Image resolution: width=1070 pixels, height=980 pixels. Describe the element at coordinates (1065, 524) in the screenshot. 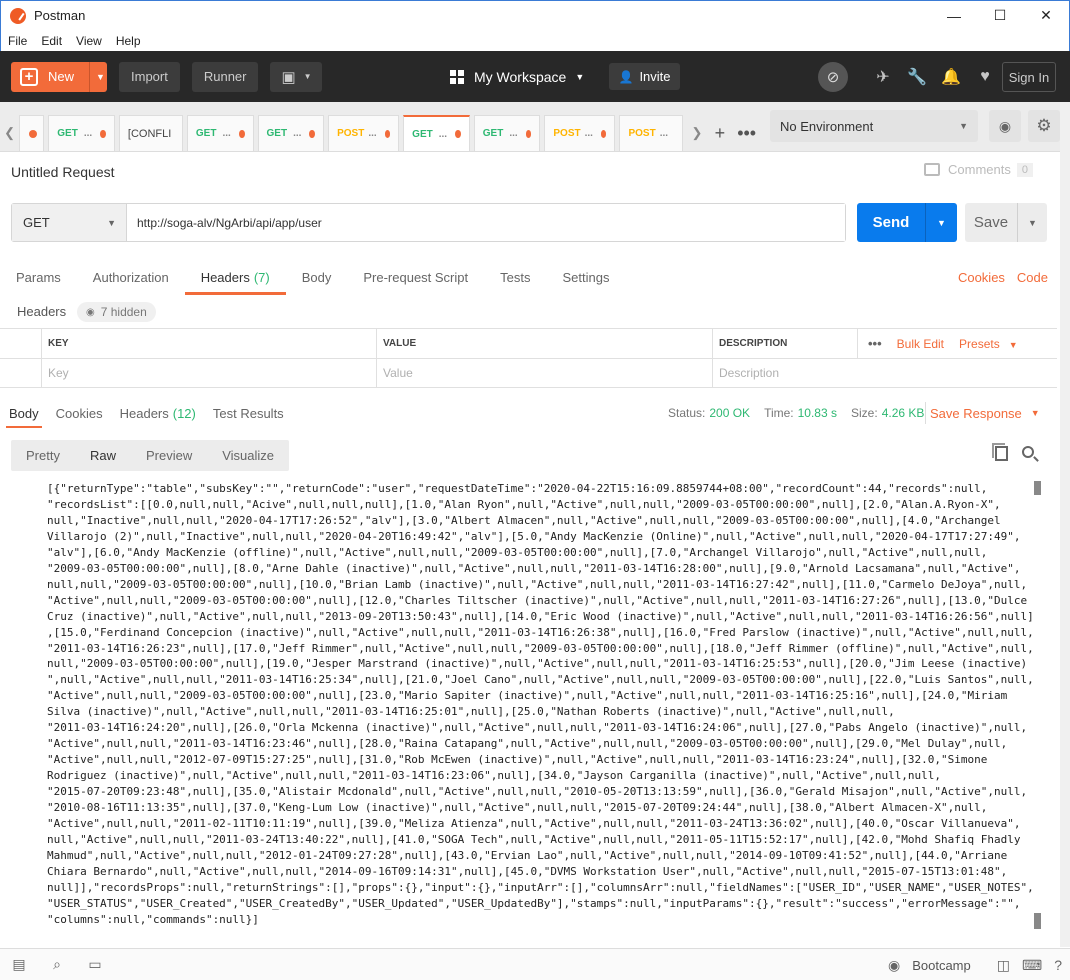

I see `window-scrollbar` at that location.